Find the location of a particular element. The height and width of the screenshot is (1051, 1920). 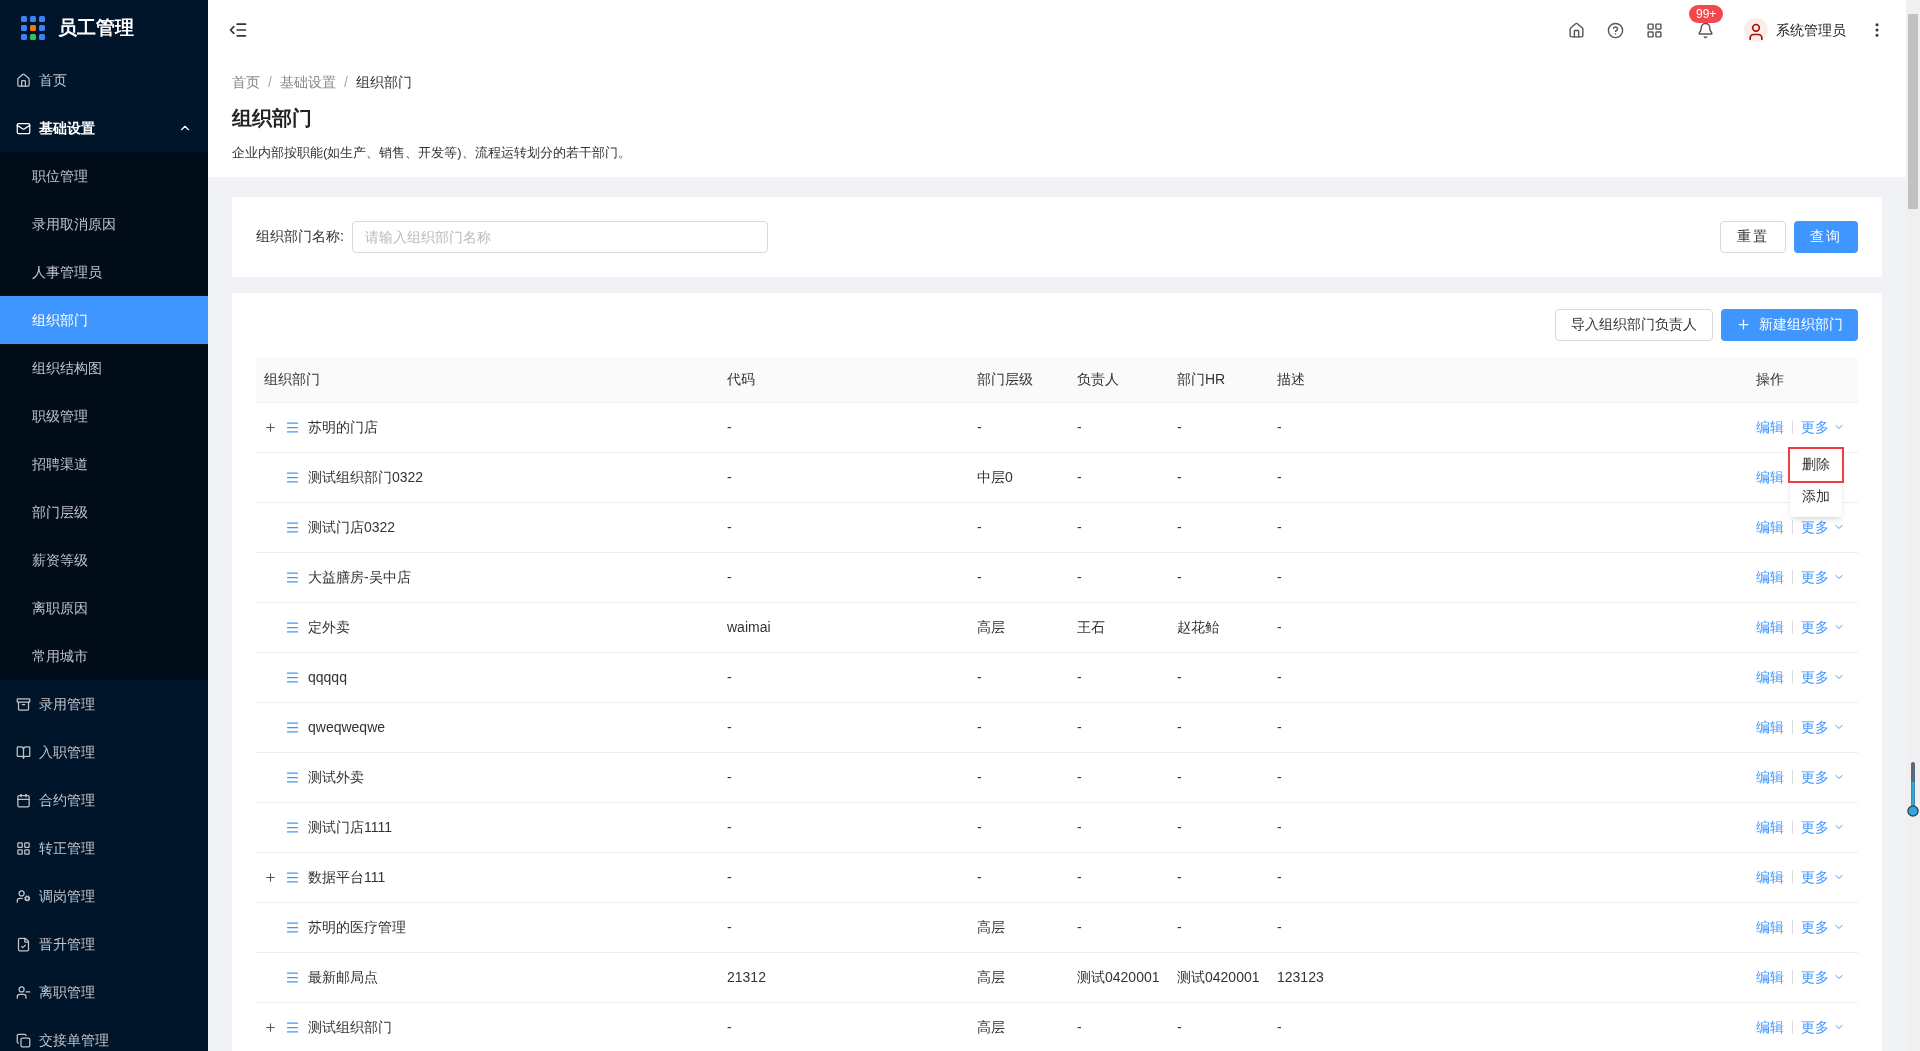

breadcrumb-link: 首页 is located at coordinates (246, 82).